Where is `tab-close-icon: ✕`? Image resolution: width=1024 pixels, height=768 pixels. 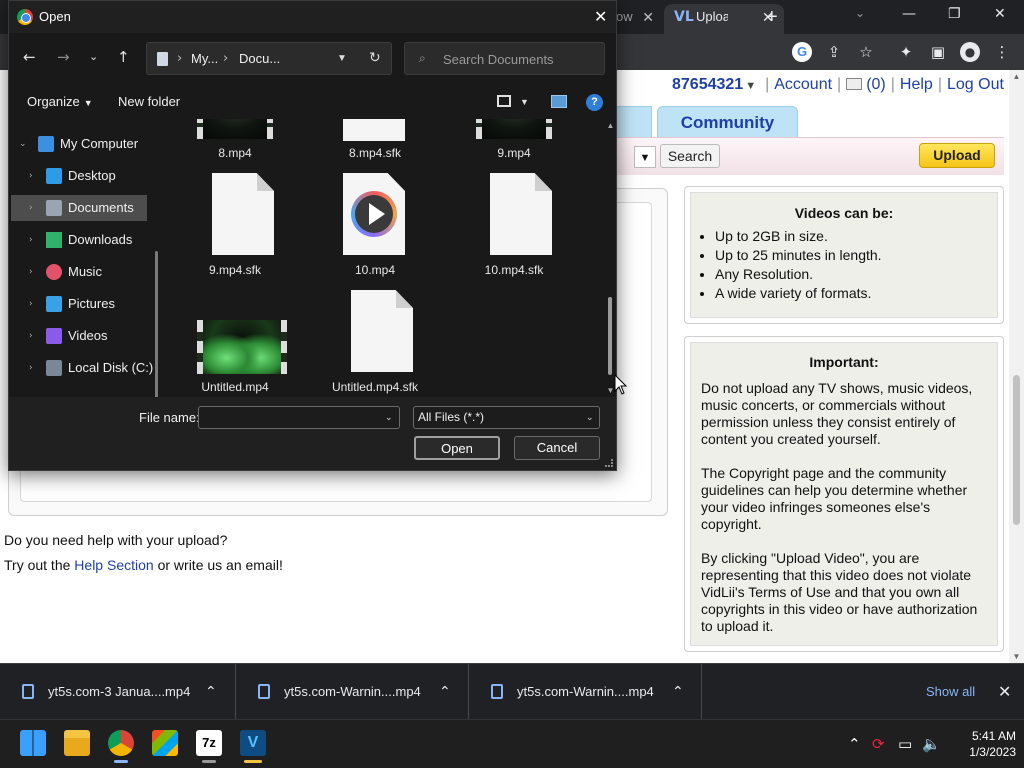 tab-close-icon: ✕ is located at coordinates (648, 17).